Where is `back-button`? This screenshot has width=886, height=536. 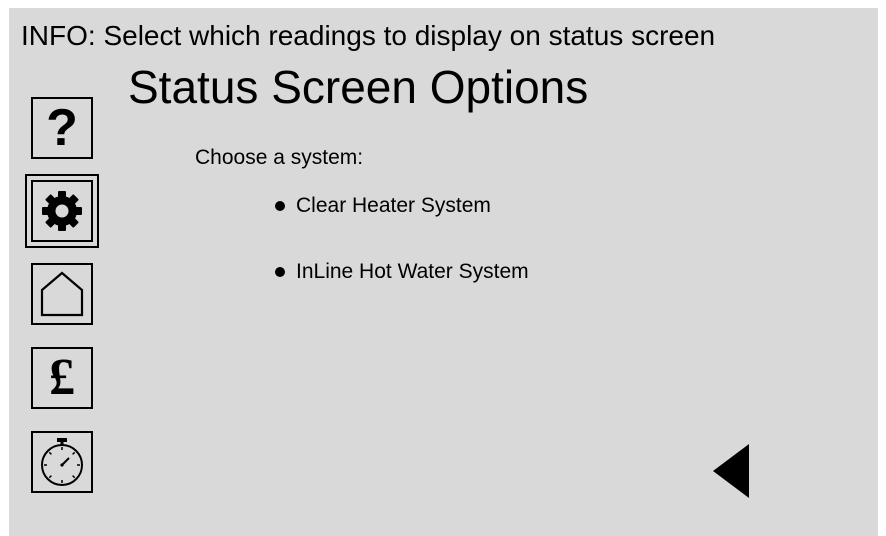
back-button is located at coordinates (731, 471).